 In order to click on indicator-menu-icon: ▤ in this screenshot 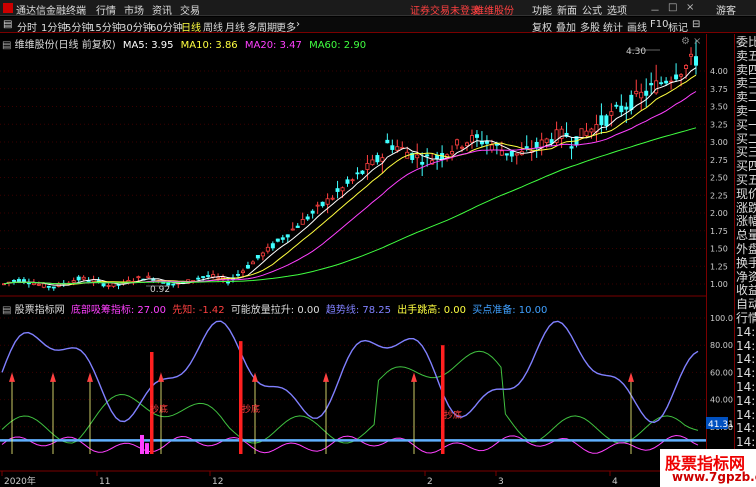, I will do `click(8, 310)`.